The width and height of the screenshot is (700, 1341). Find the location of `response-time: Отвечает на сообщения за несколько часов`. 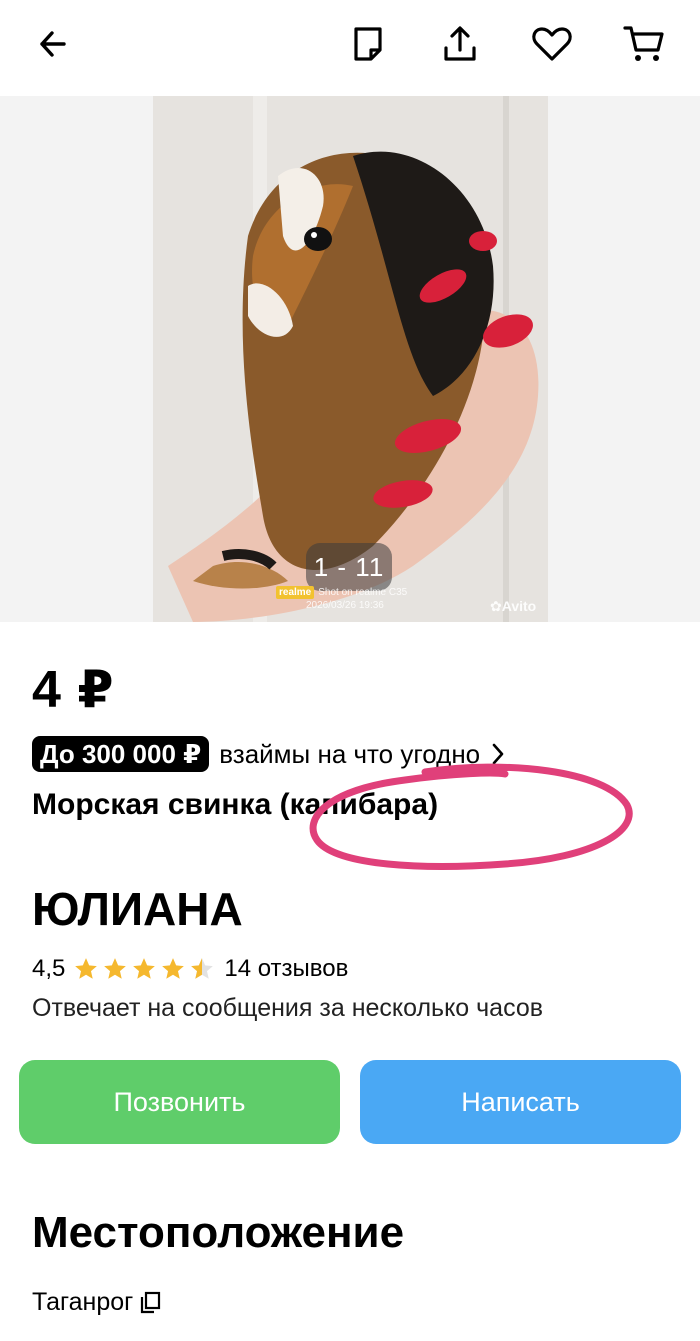

response-time: Отвечает на сообщения за несколько часов is located at coordinates (288, 1008).